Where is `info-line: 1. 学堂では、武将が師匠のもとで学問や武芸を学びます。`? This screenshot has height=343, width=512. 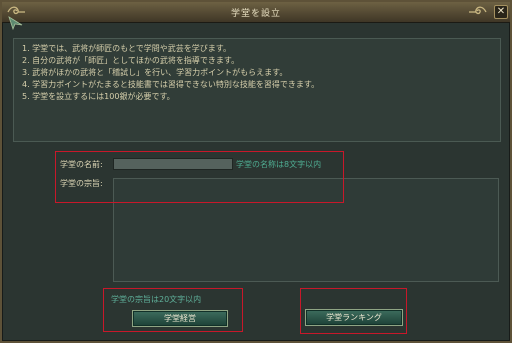 info-line: 1. 学堂では、武将が師匠のもとで学問や武芸を学びます。 is located at coordinates (126, 48).